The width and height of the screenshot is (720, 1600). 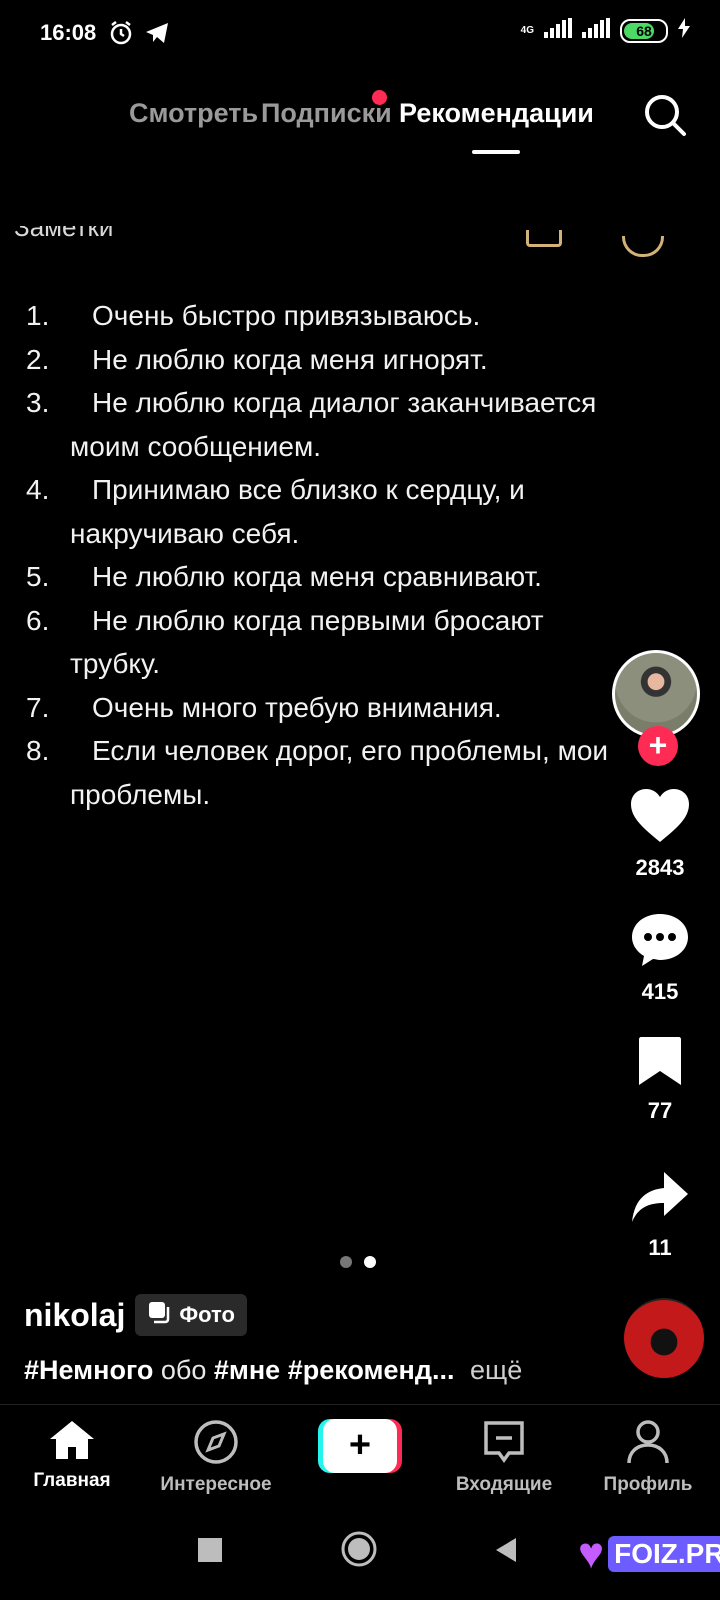 I want to click on save-button: 77, so click(x=660, y=1079).